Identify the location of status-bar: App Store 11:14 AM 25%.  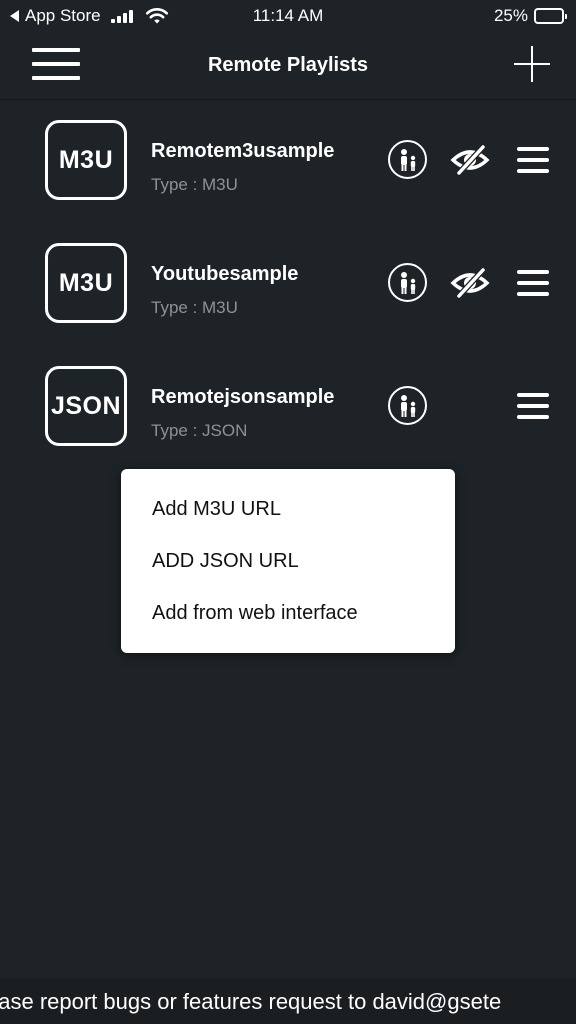
(288, 16).